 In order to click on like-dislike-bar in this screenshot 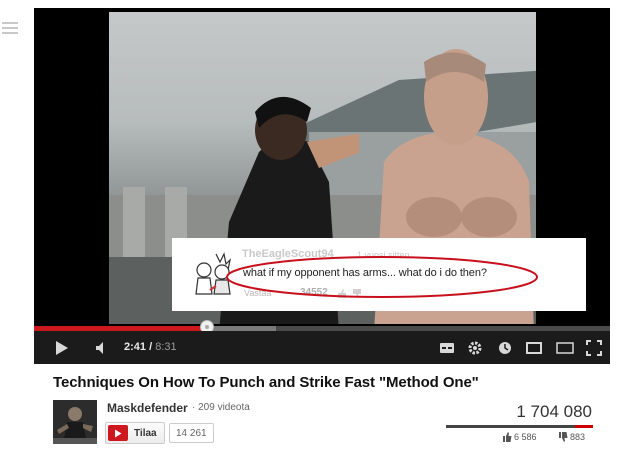, I will do `click(519, 426)`.